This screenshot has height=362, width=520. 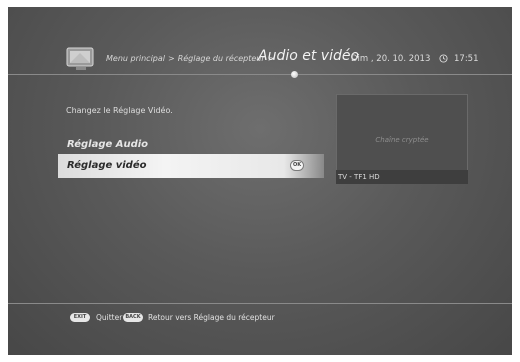 I want to click on exit-key-icon: EXIT, so click(x=80, y=317).